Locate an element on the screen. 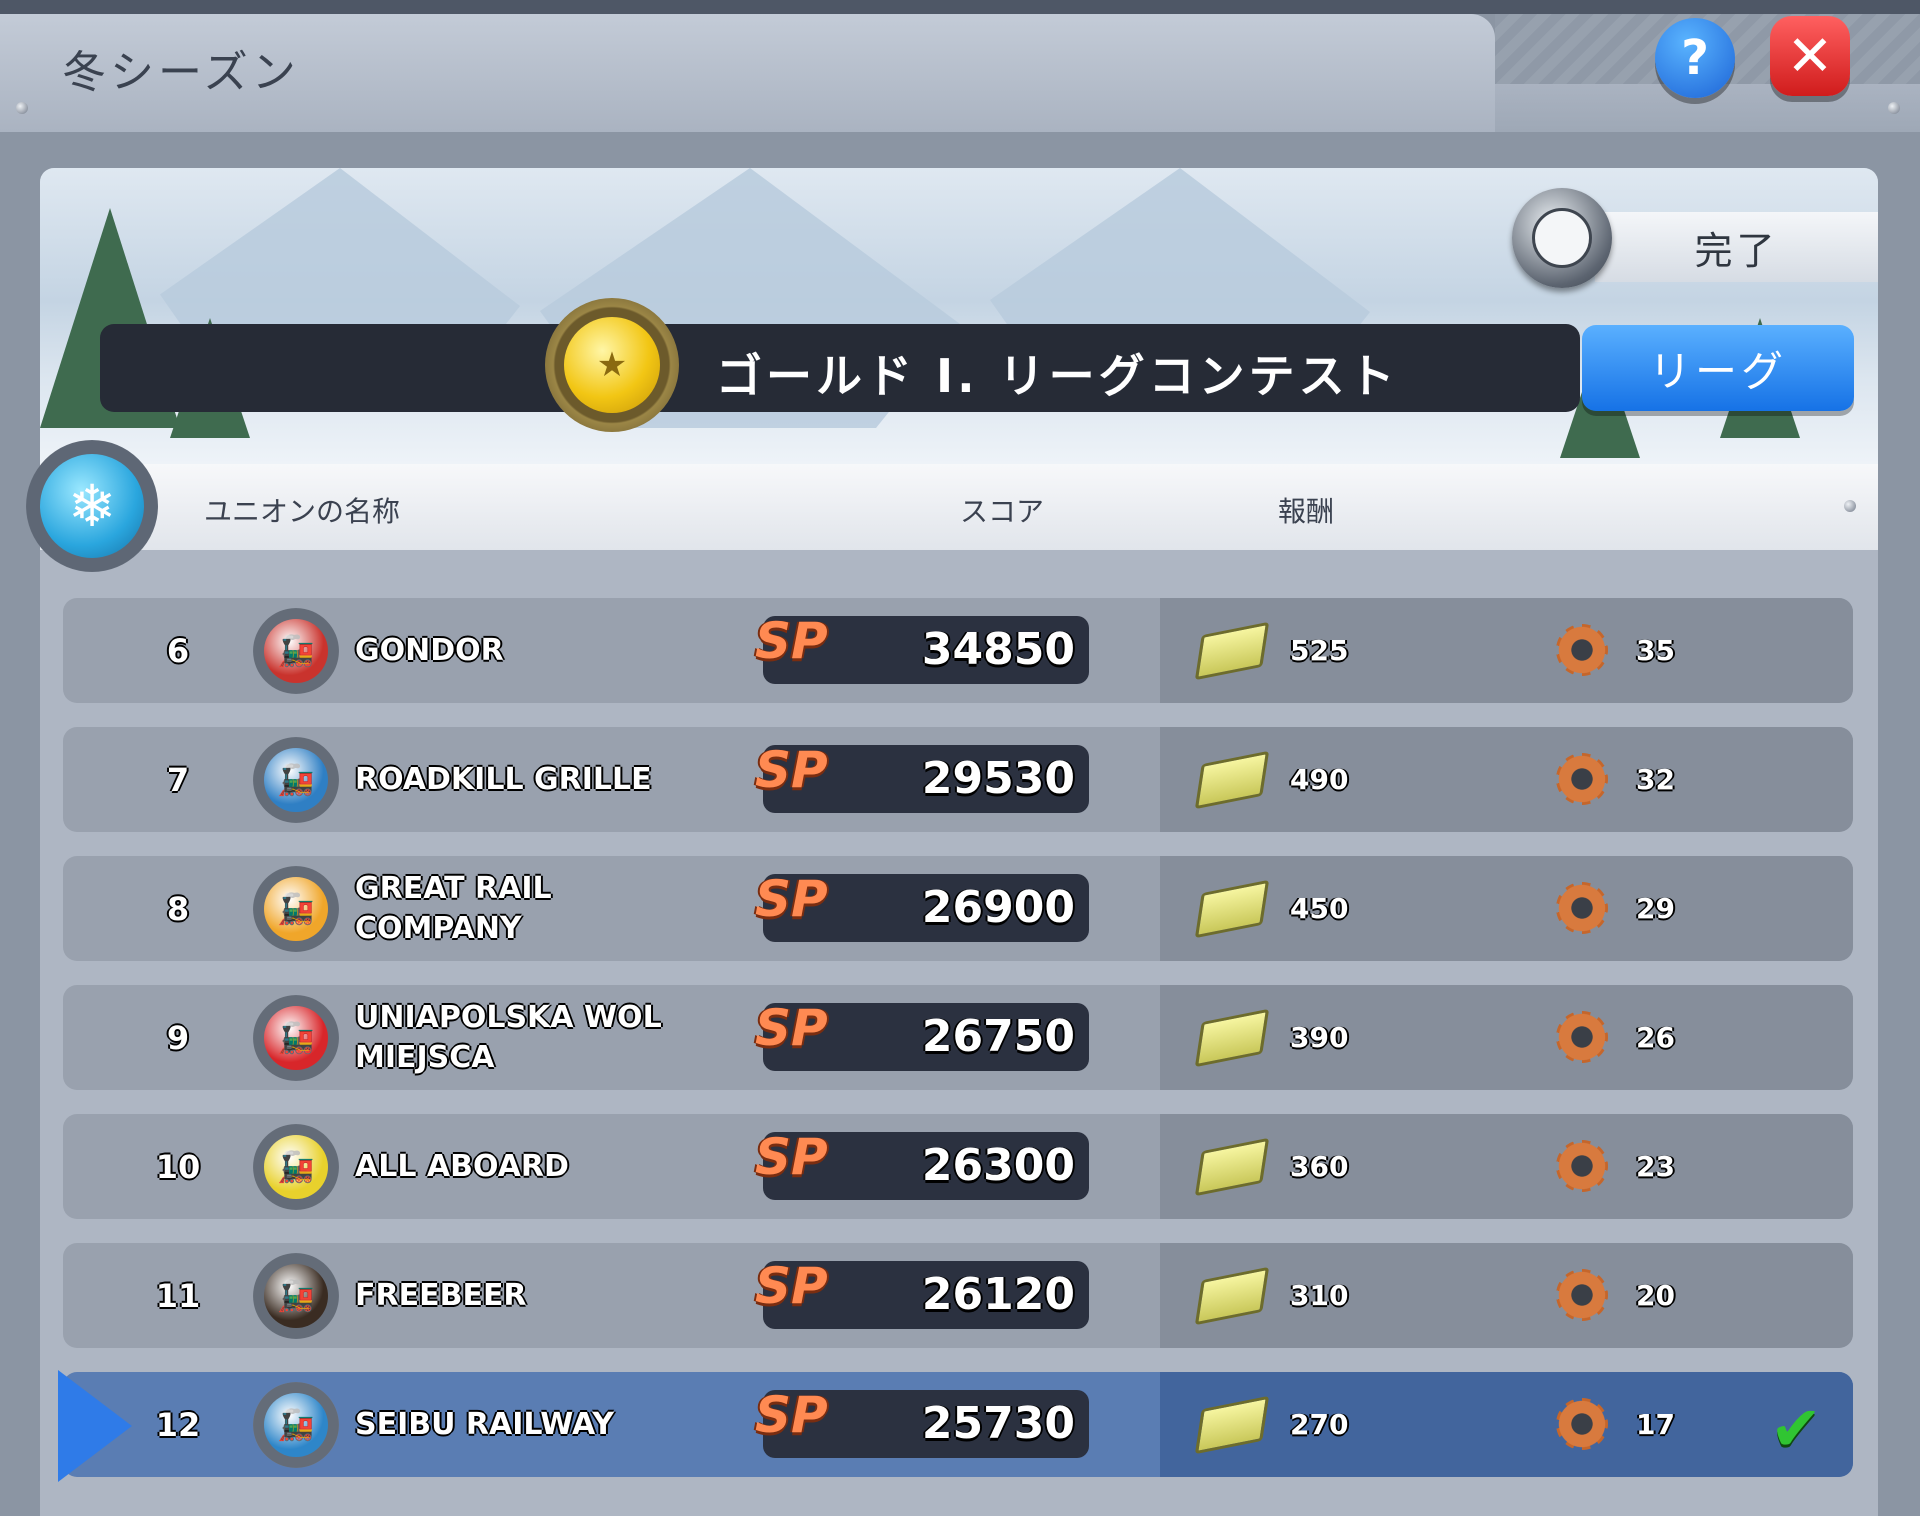 This screenshot has height=1516, width=1920. score-value: 26300 is located at coordinates (998, 1165).